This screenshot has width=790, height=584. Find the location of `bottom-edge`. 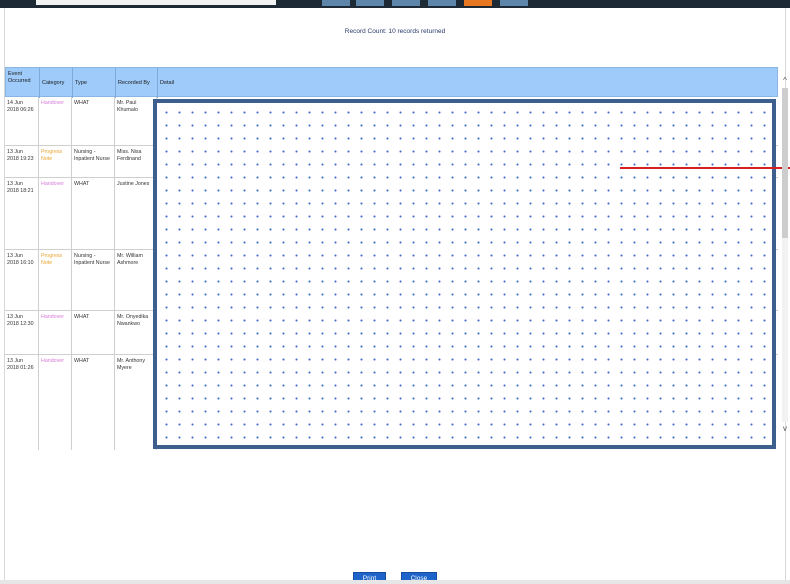

bottom-edge is located at coordinates (395, 582).